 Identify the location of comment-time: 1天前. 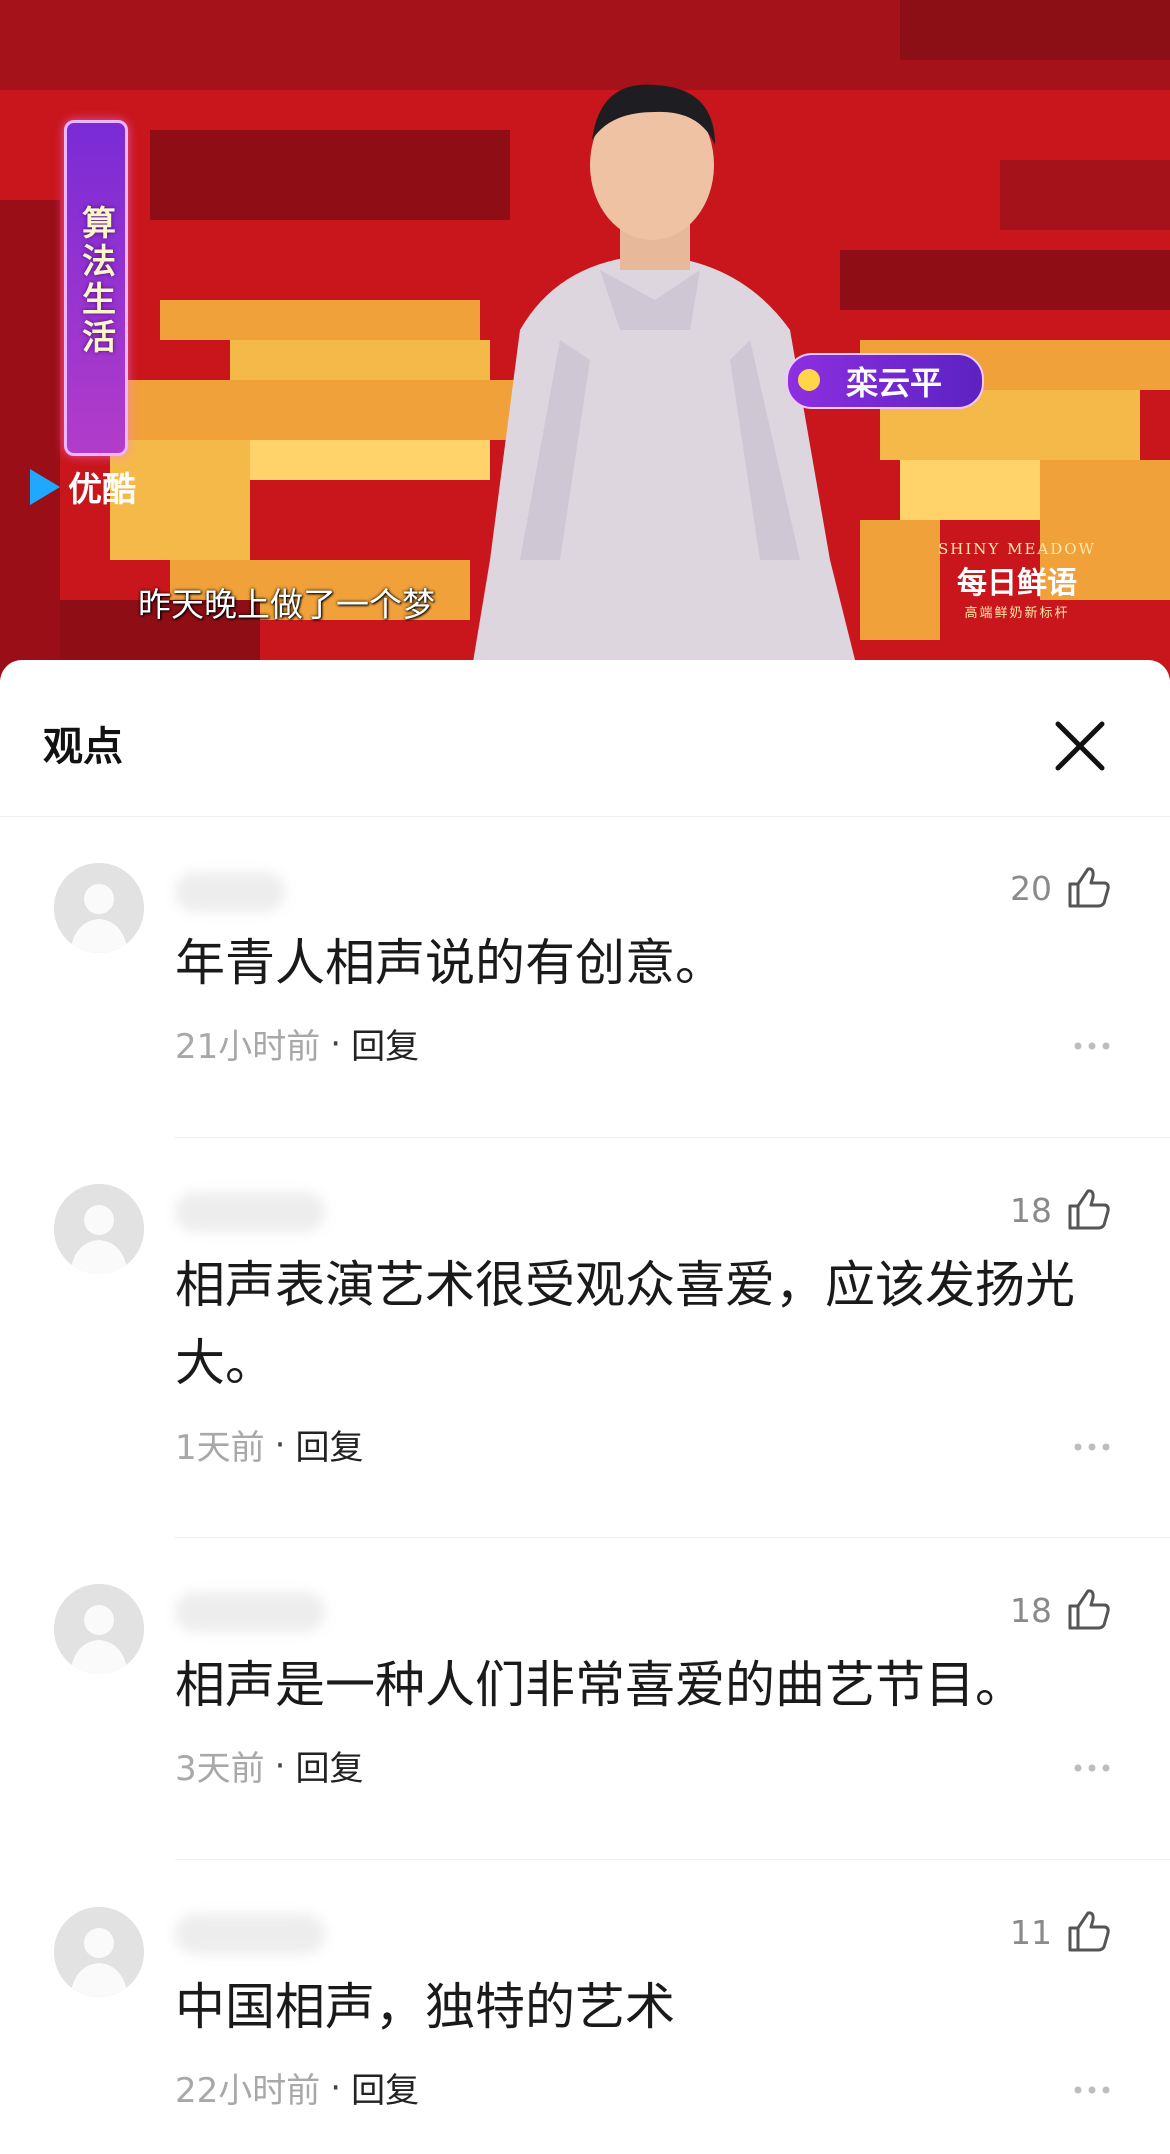
(220, 1448).